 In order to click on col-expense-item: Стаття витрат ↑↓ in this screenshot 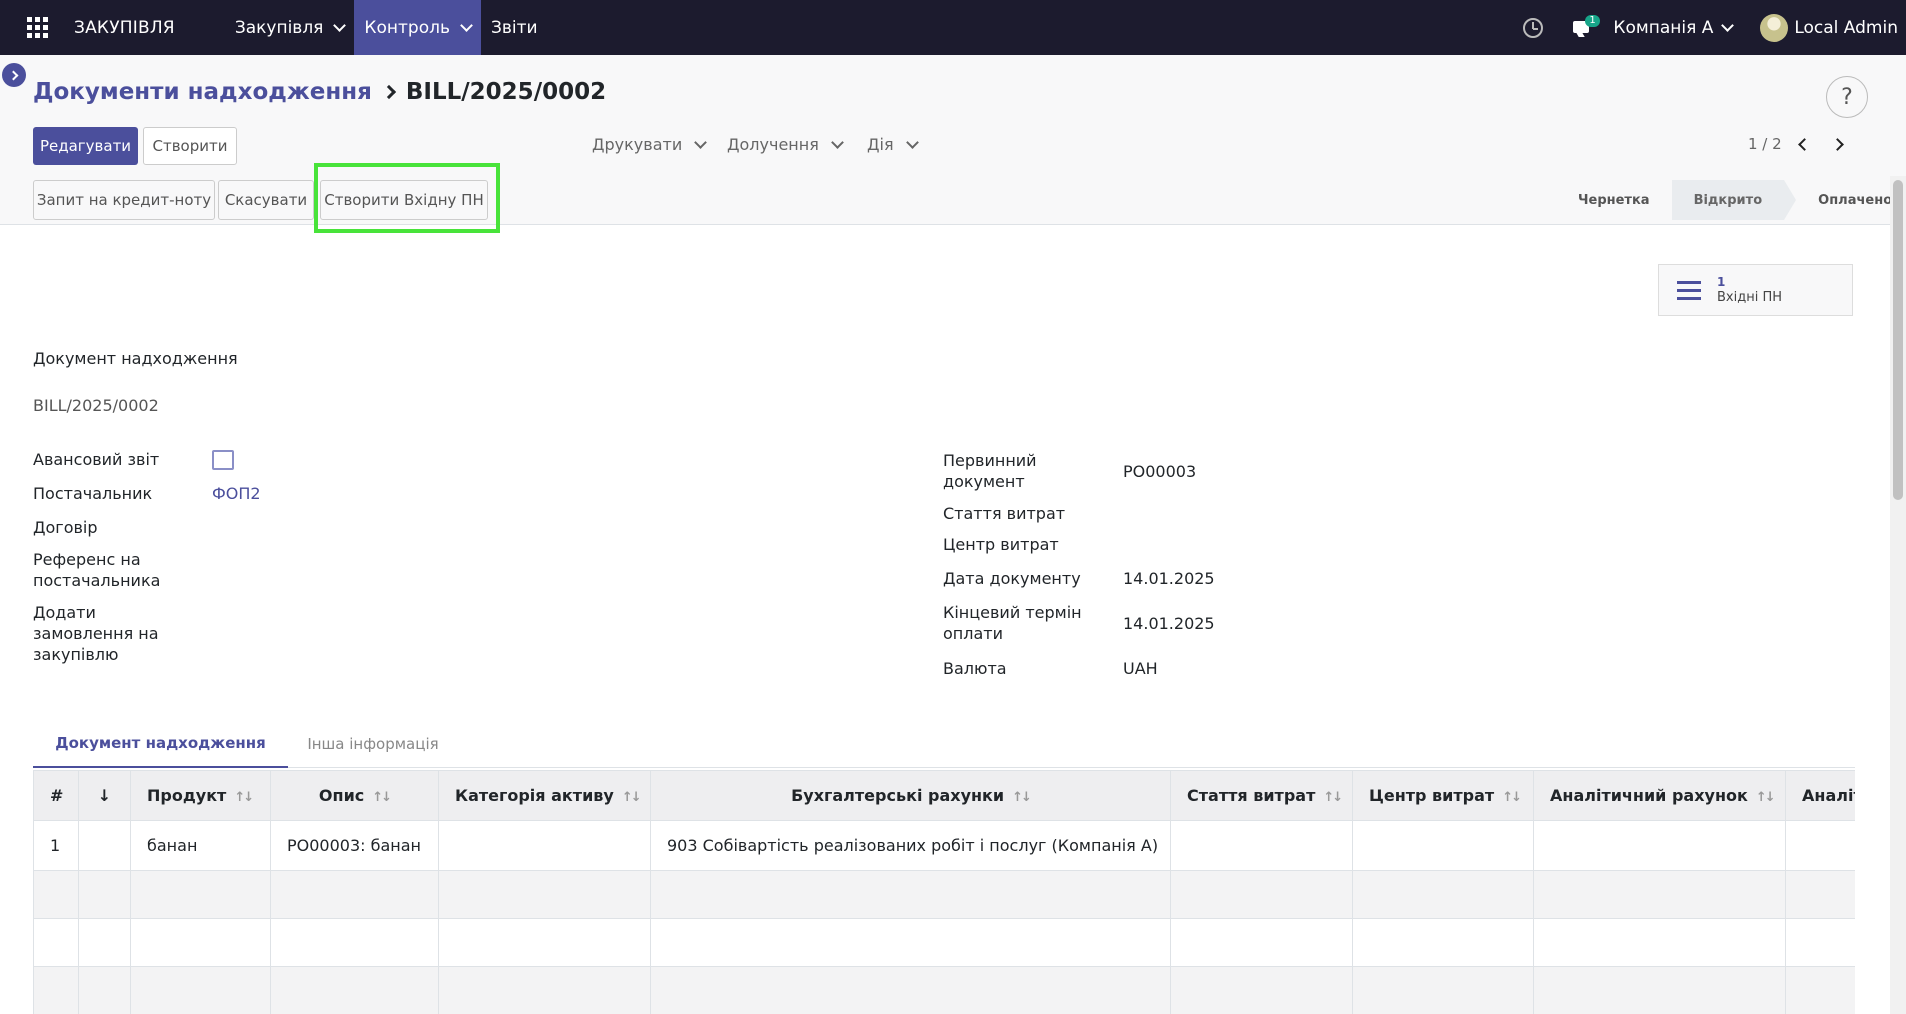, I will do `click(1261, 795)`.